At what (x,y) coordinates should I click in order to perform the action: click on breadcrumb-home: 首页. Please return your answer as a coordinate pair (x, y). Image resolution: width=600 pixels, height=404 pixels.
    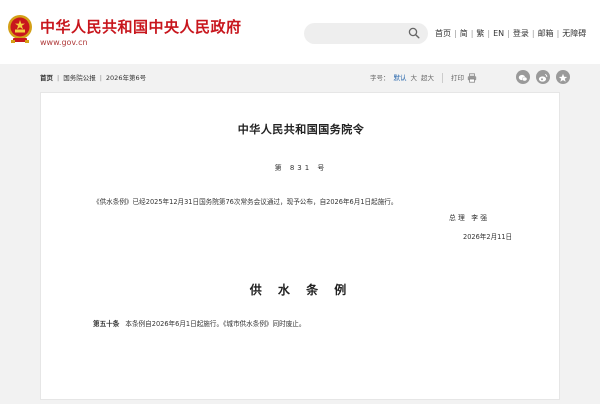
    Looking at the image, I should click on (46, 78).